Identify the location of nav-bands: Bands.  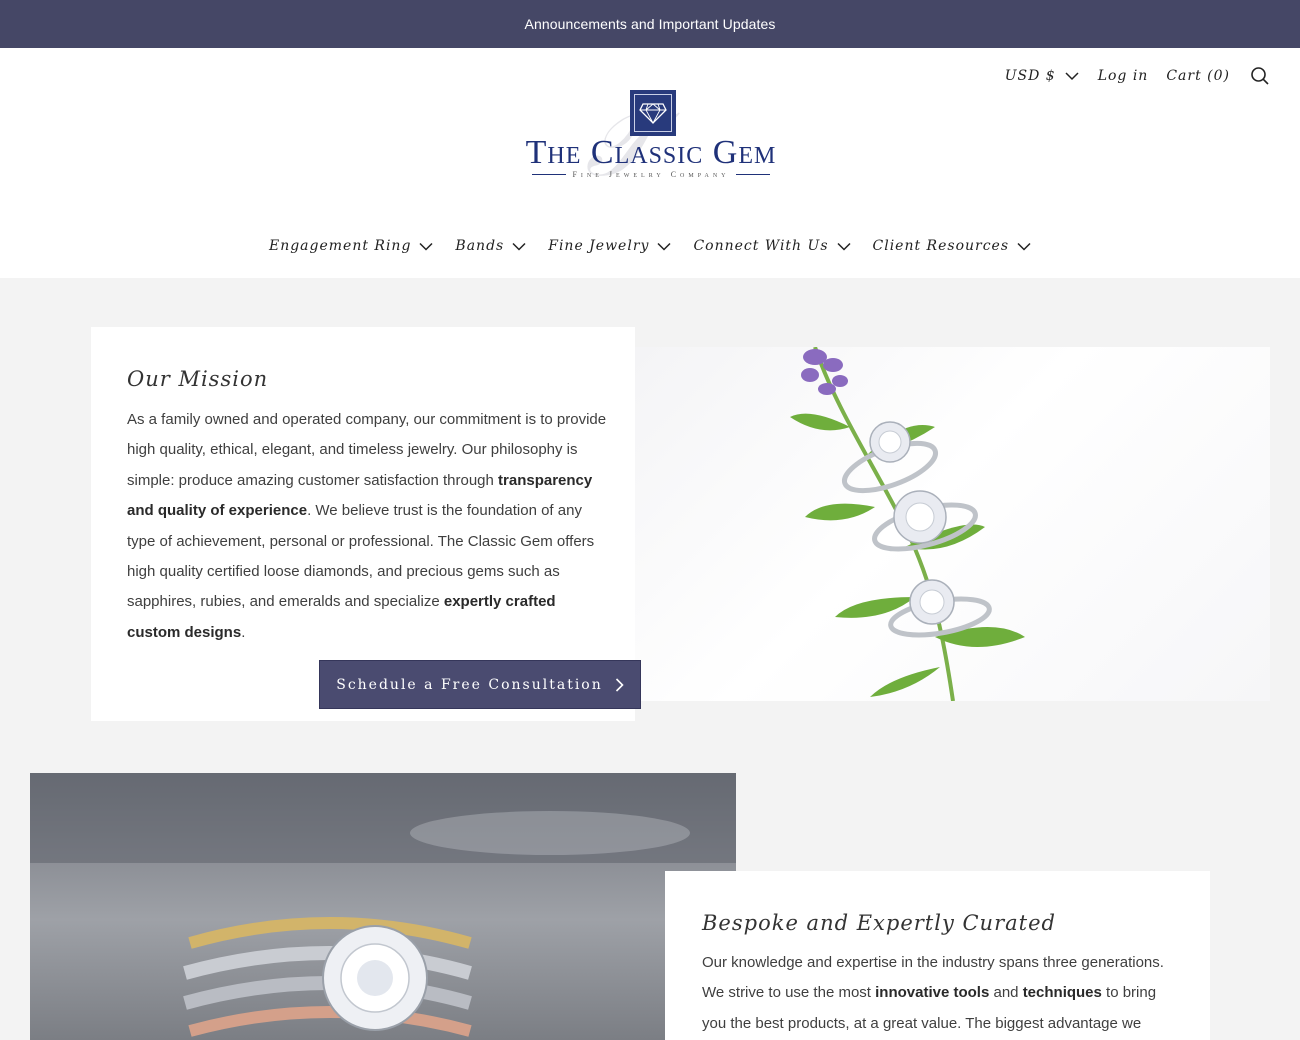
(490, 246).